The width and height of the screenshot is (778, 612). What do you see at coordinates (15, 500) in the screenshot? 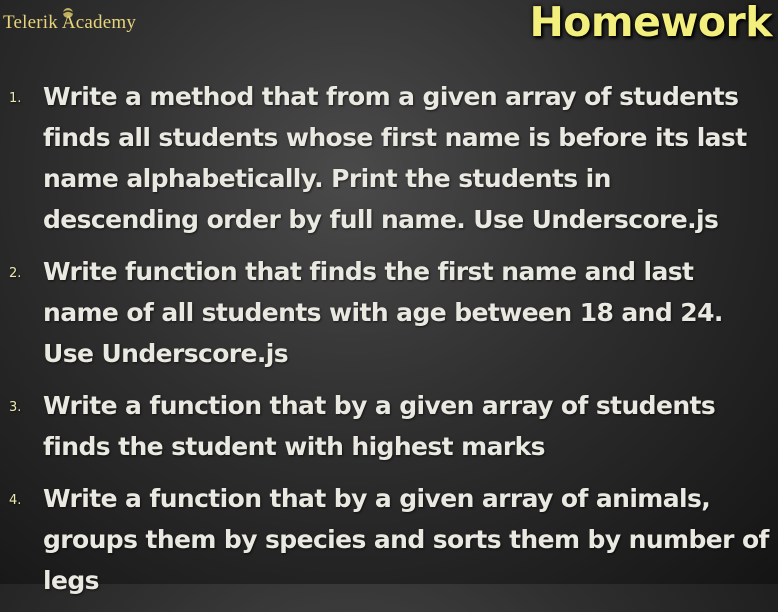
I see `item-number: 4.` at bounding box center [15, 500].